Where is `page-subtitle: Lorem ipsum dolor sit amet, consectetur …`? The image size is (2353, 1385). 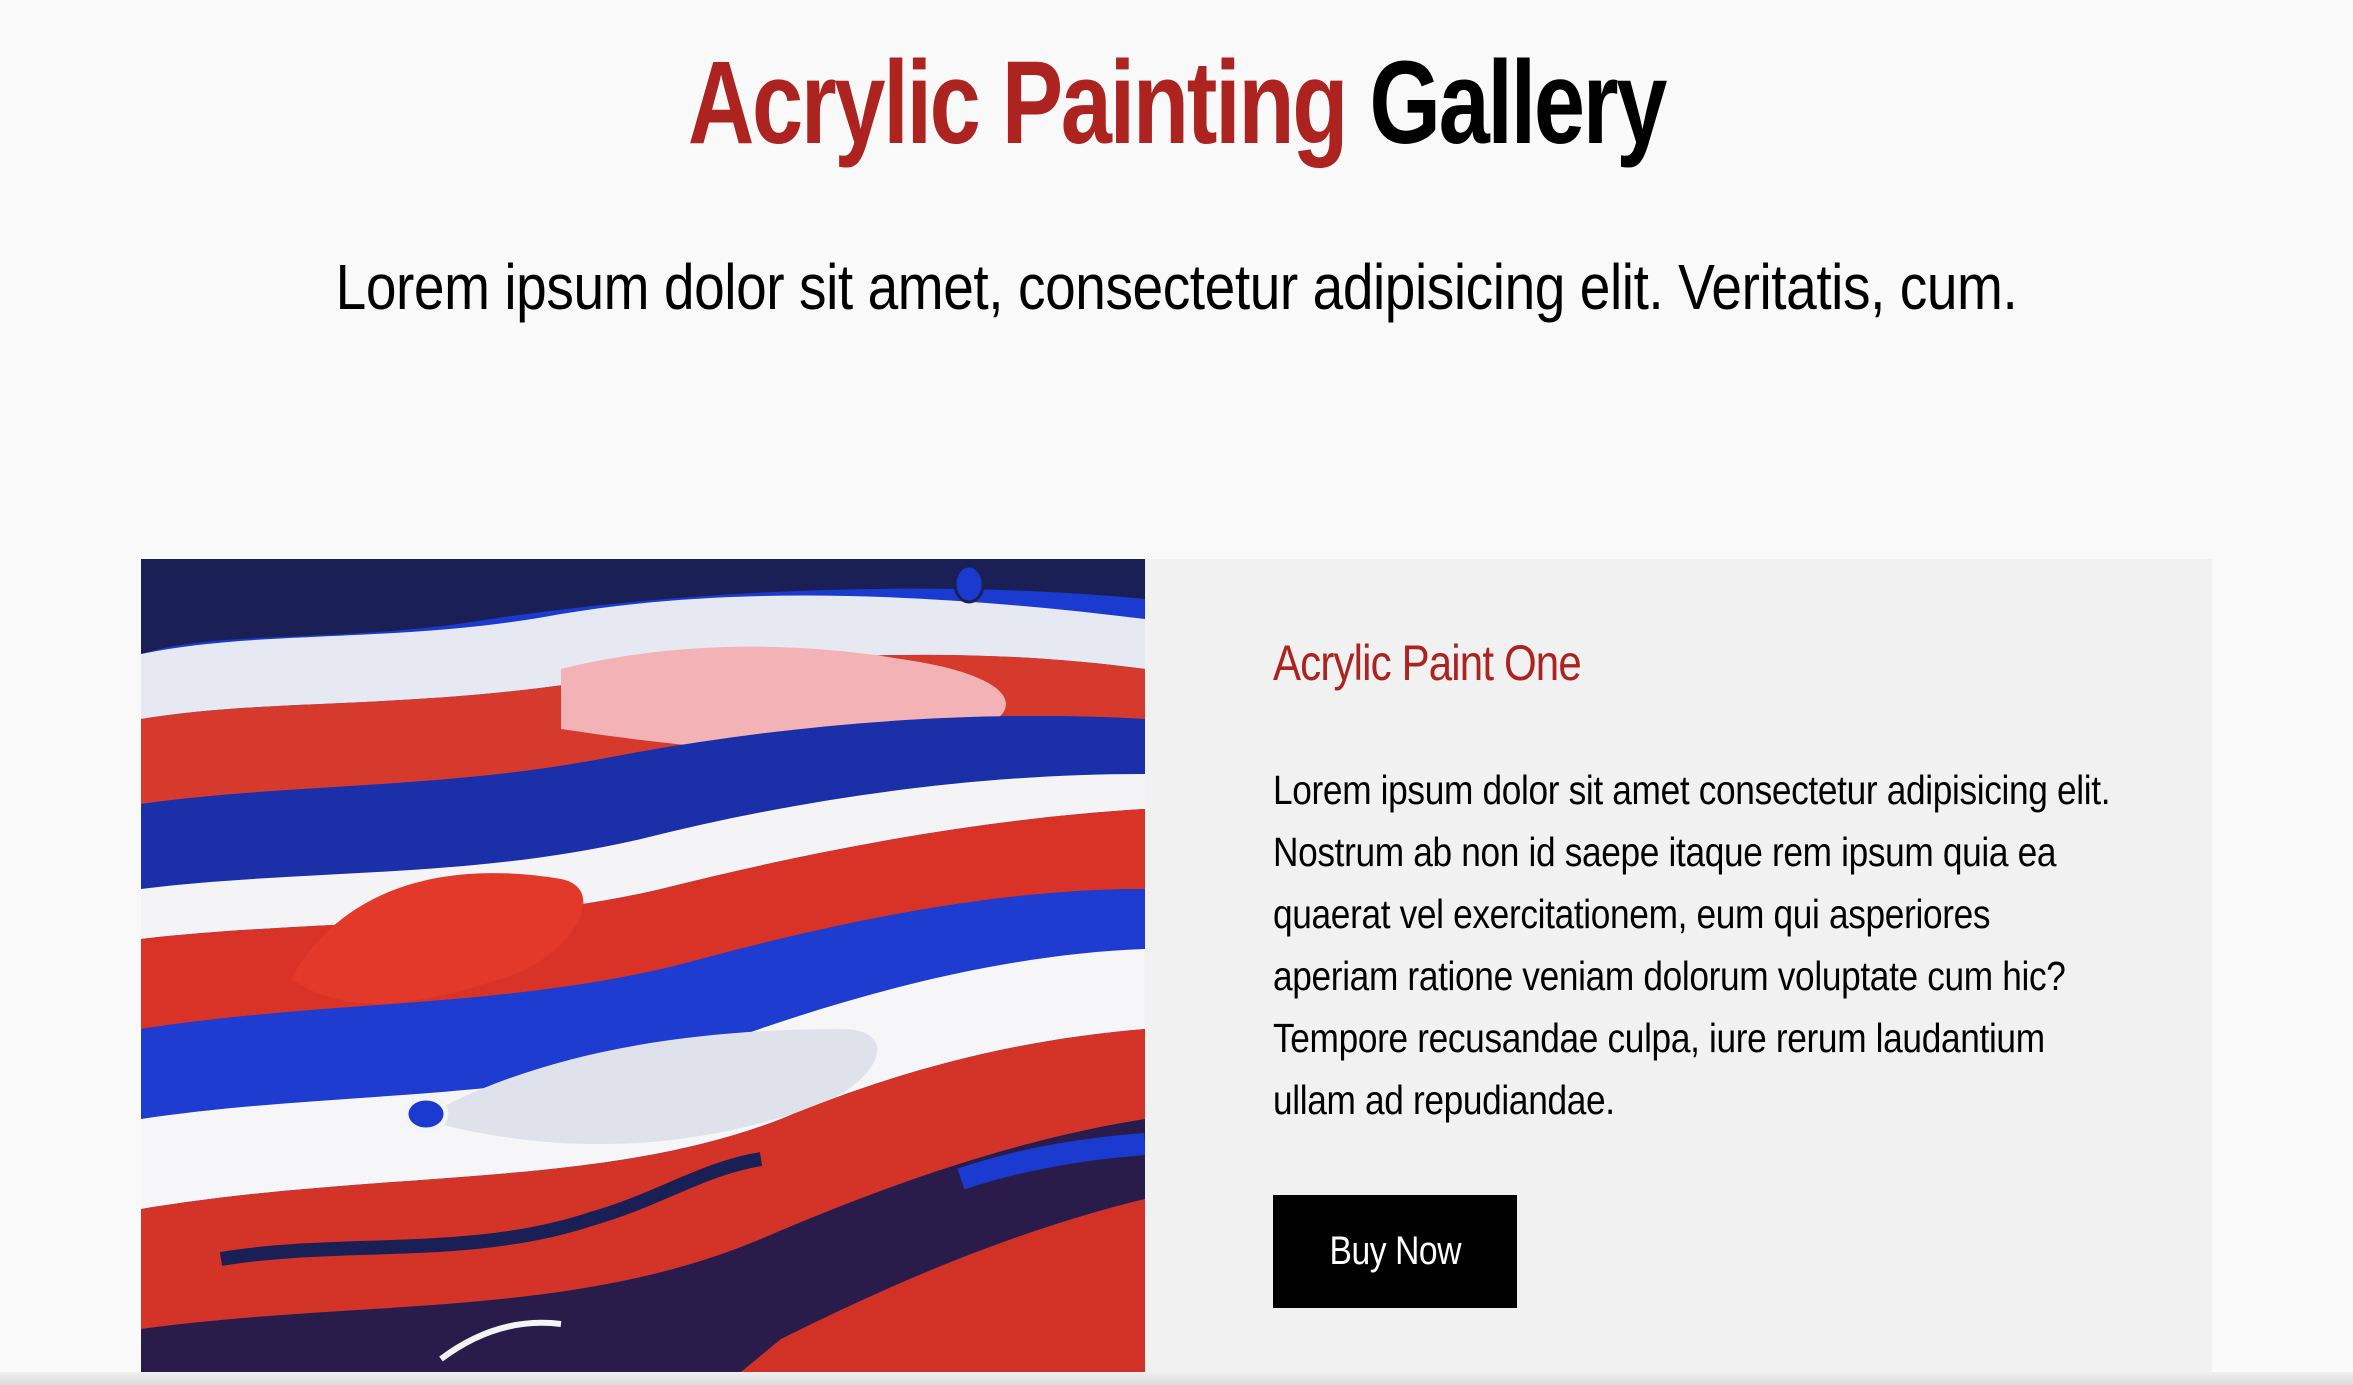
page-subtitle: Lorem ipsum dolor sit amet, consectetur … is located at coordinates (1176, 287).